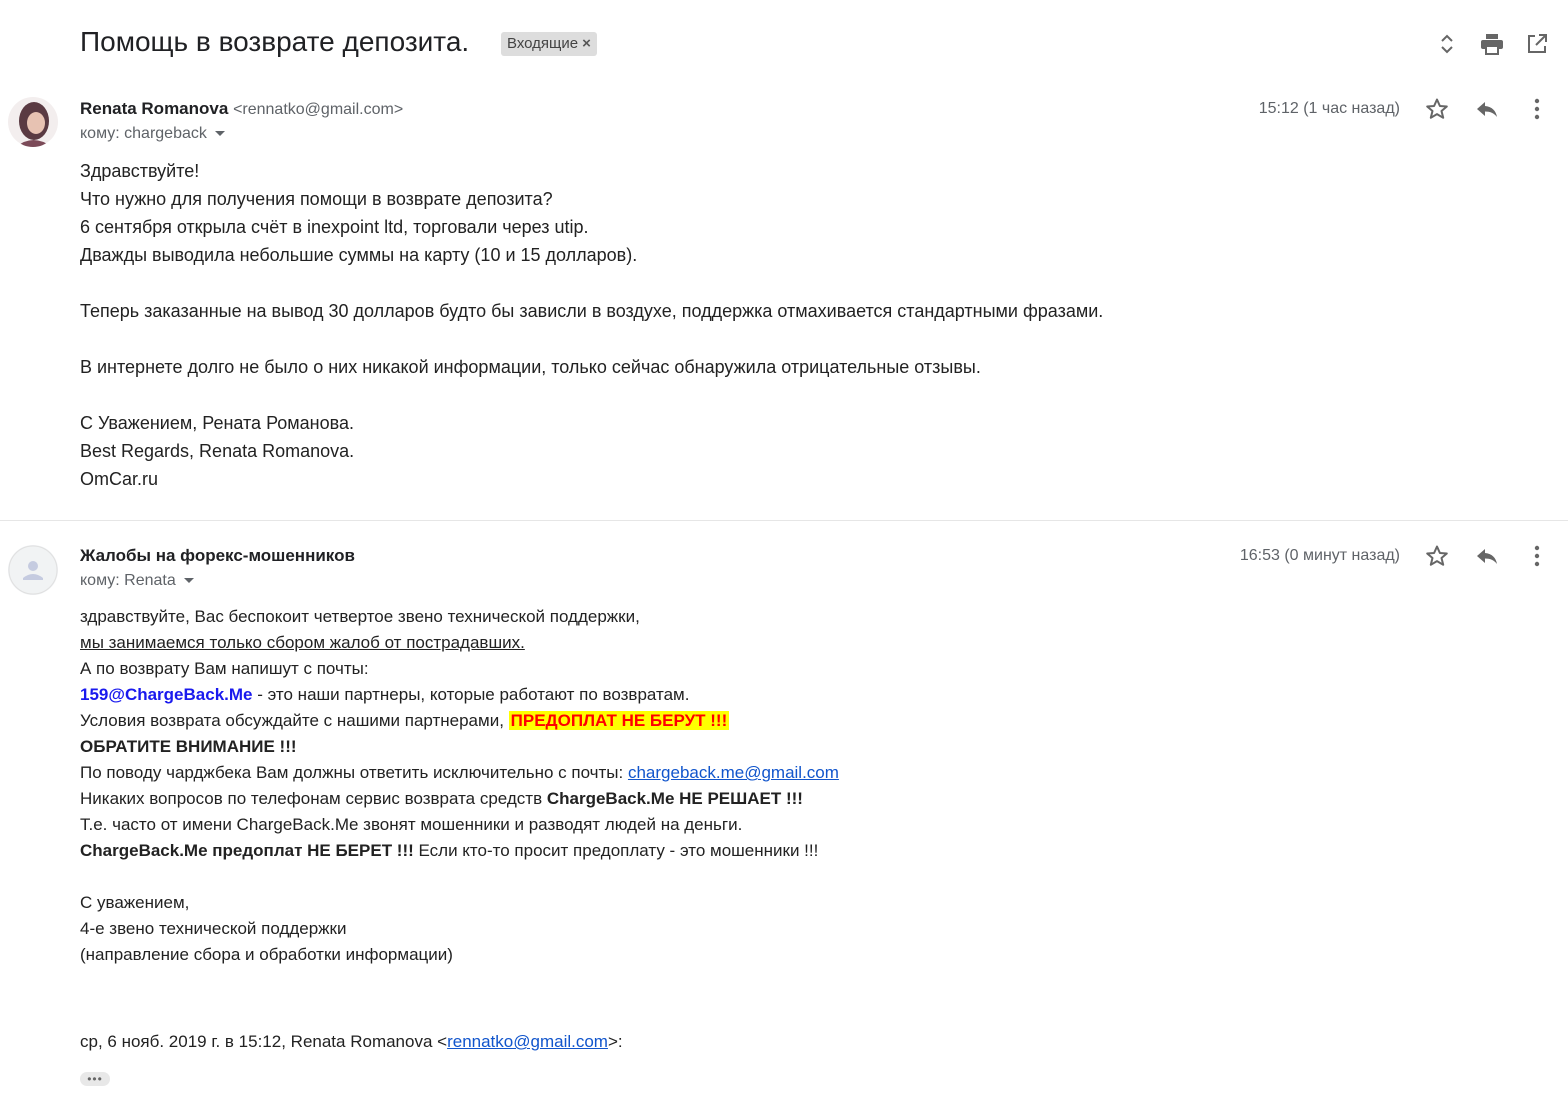  Describe the element at coordinates (33, 570) in the screenshot. I see `sender-avatar-default` at that location.